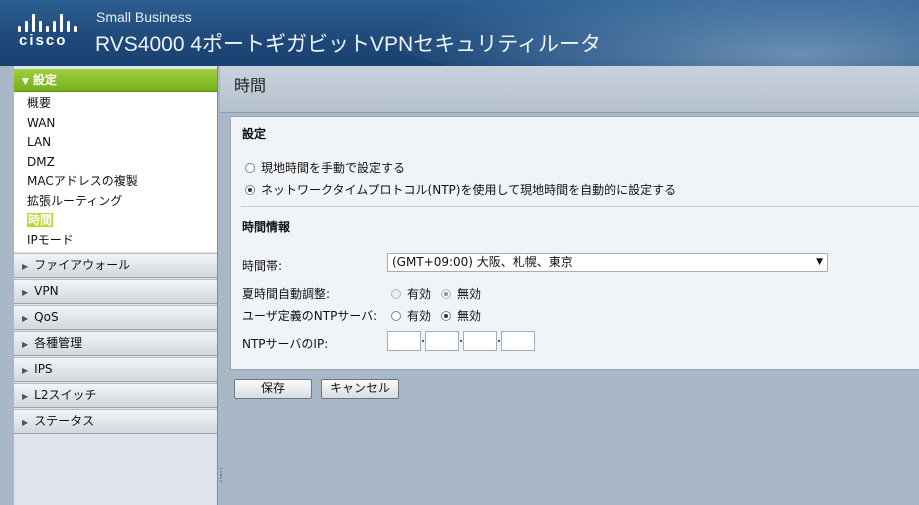 This screenshot has height=505, width=919. Describe the element at coordinates (310, 316) in the screenshot. I see `user-ntp-label: ユーザ定義のNTPサーバ:` at that location.